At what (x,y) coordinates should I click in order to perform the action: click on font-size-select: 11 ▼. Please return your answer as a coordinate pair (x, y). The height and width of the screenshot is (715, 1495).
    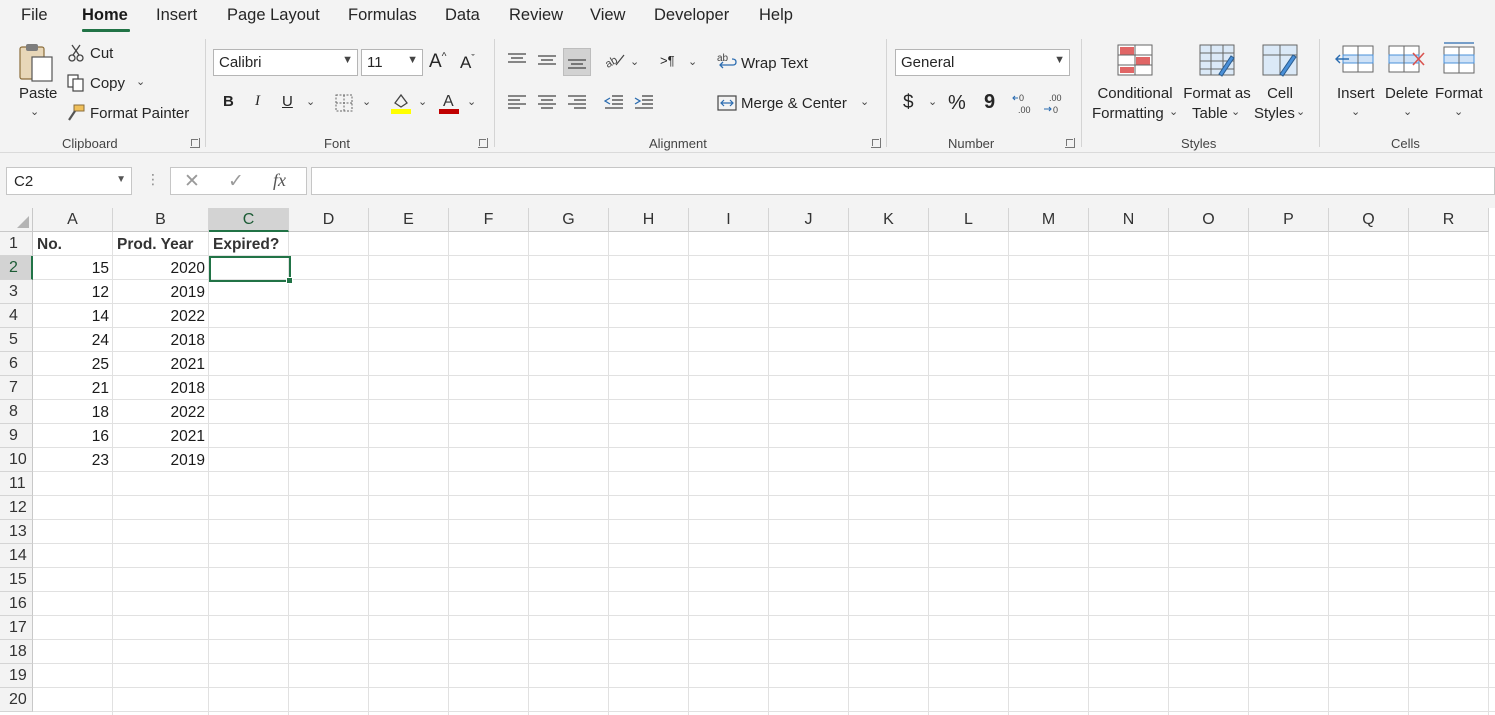
    Looking at the image, I should click on (392, 62).